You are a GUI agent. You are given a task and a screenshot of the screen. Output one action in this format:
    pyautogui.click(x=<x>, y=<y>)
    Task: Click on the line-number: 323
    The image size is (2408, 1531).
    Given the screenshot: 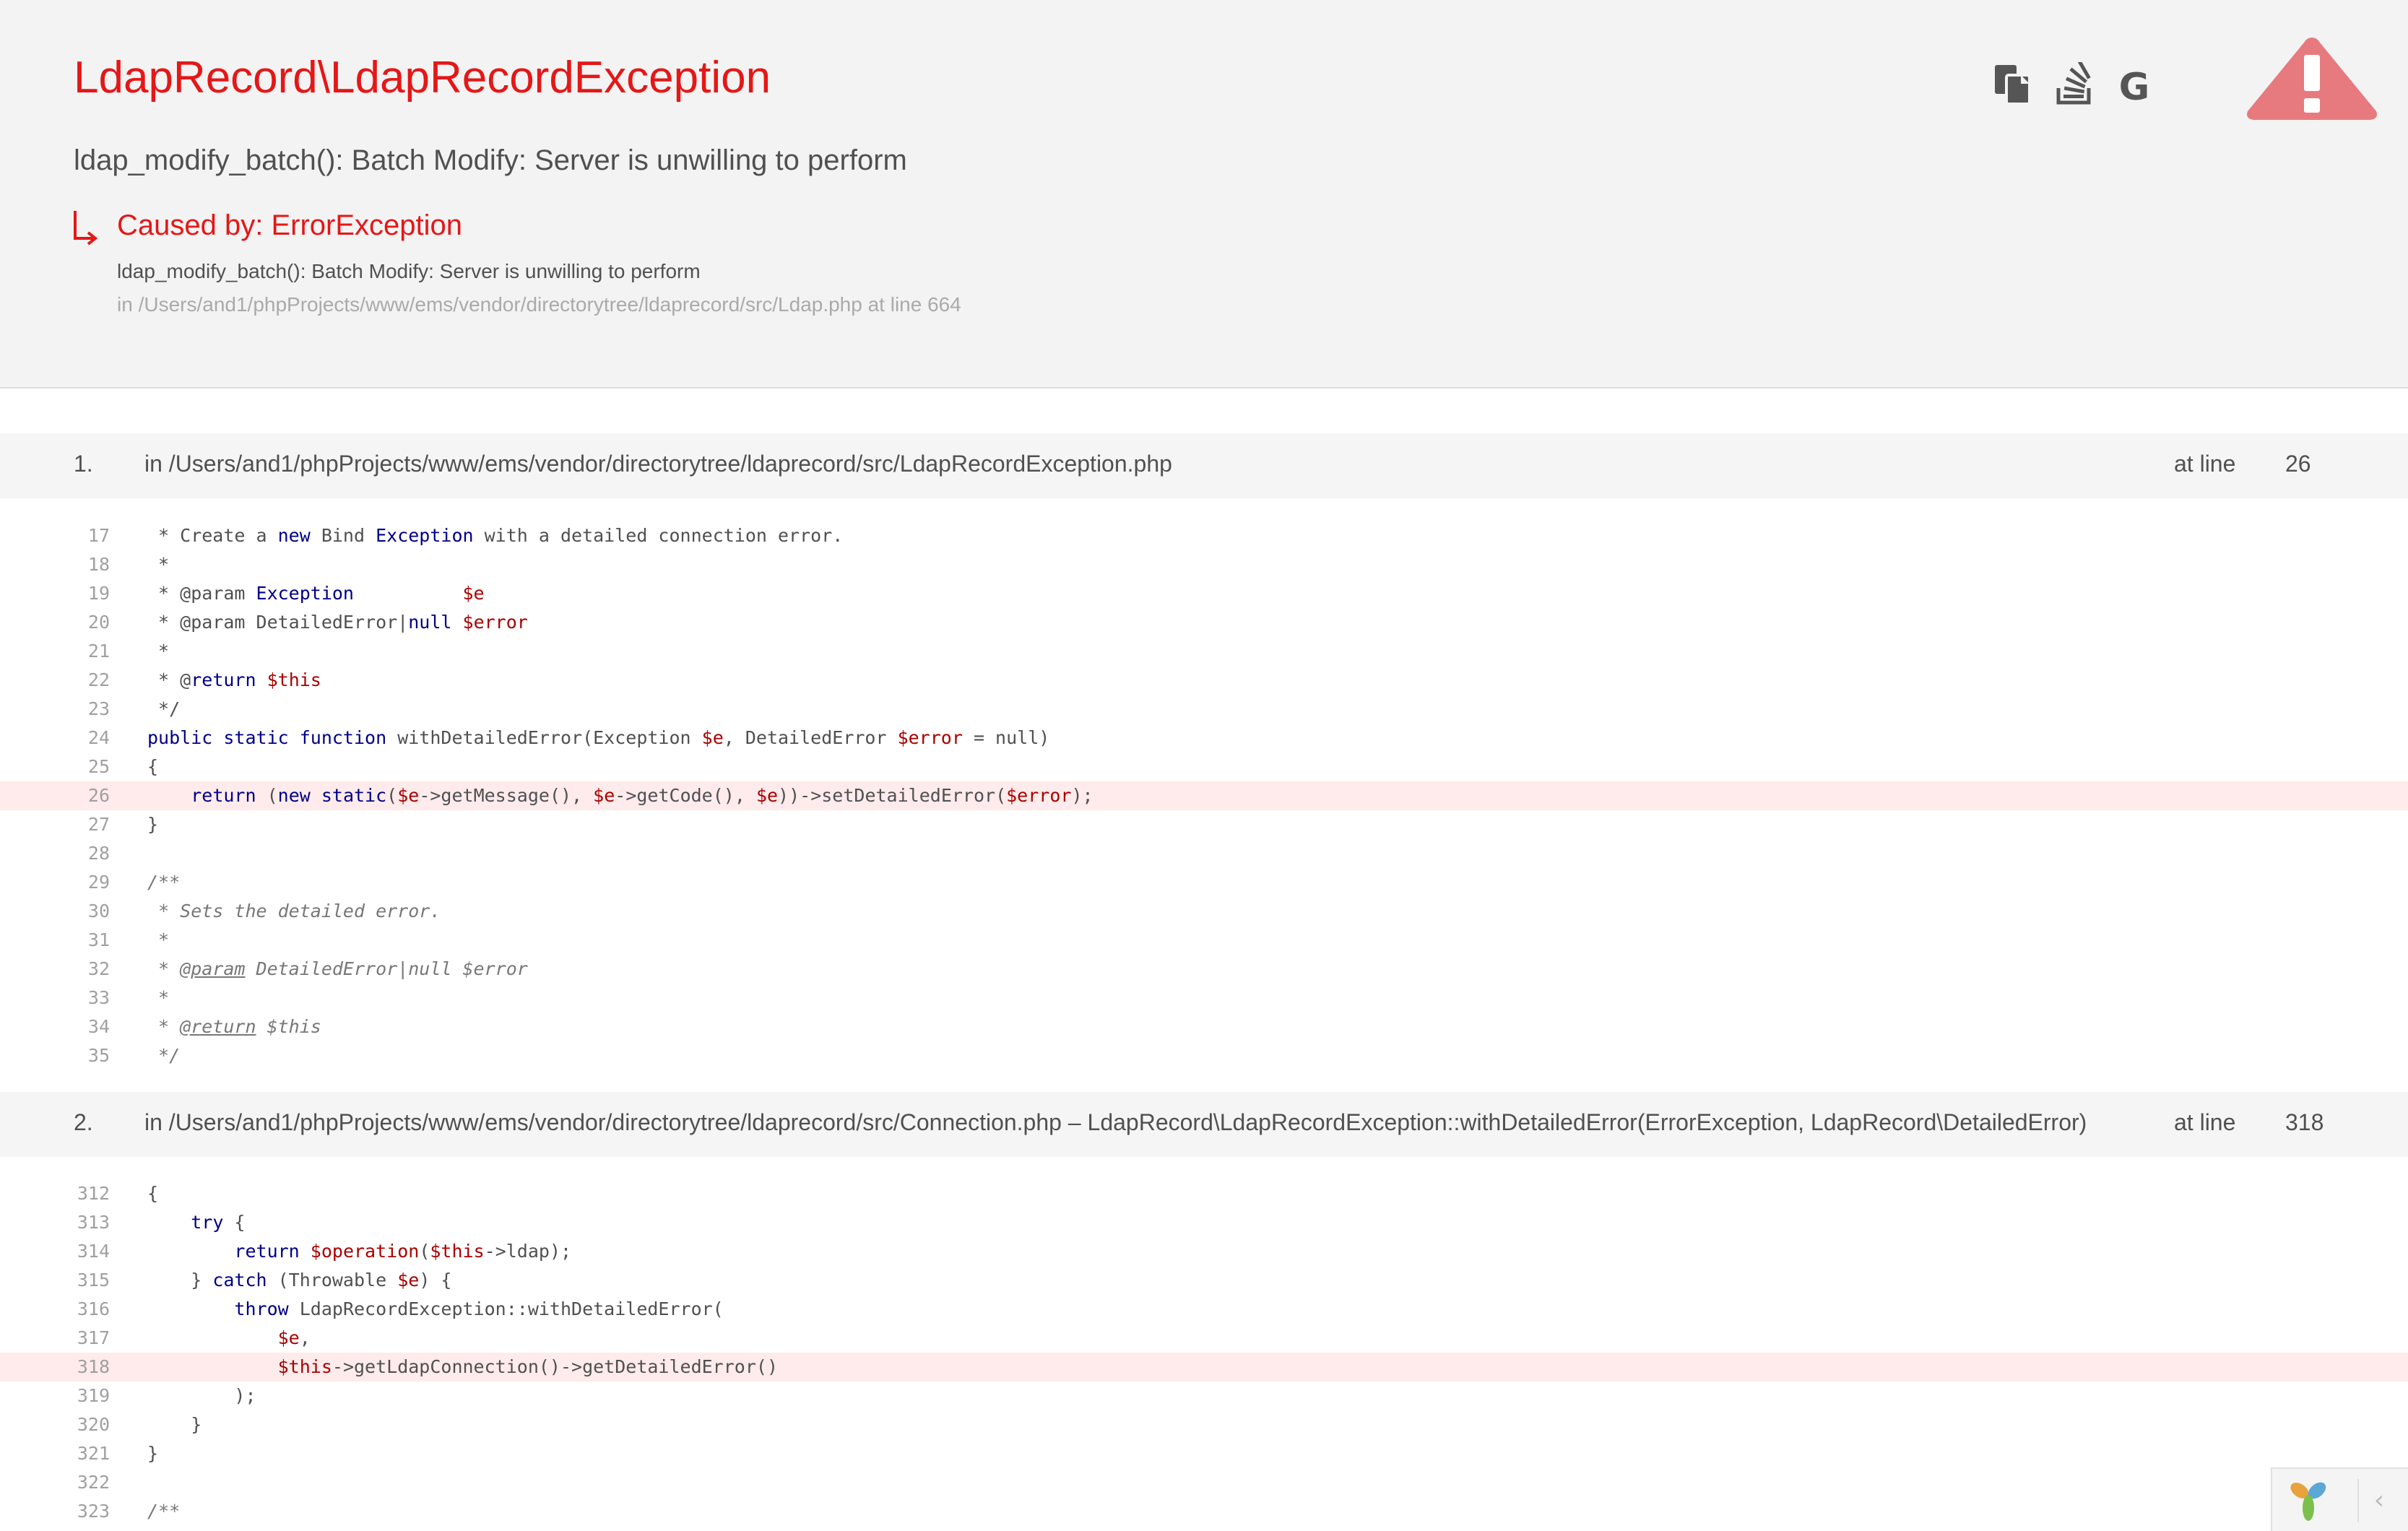 What is the action you would take?
    pyautogui.click(x=93, y=1511)
    